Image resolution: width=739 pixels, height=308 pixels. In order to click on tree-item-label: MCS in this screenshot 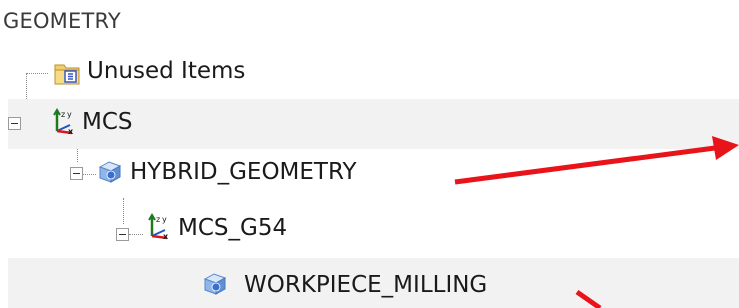, I will do `click(107, 122)`.